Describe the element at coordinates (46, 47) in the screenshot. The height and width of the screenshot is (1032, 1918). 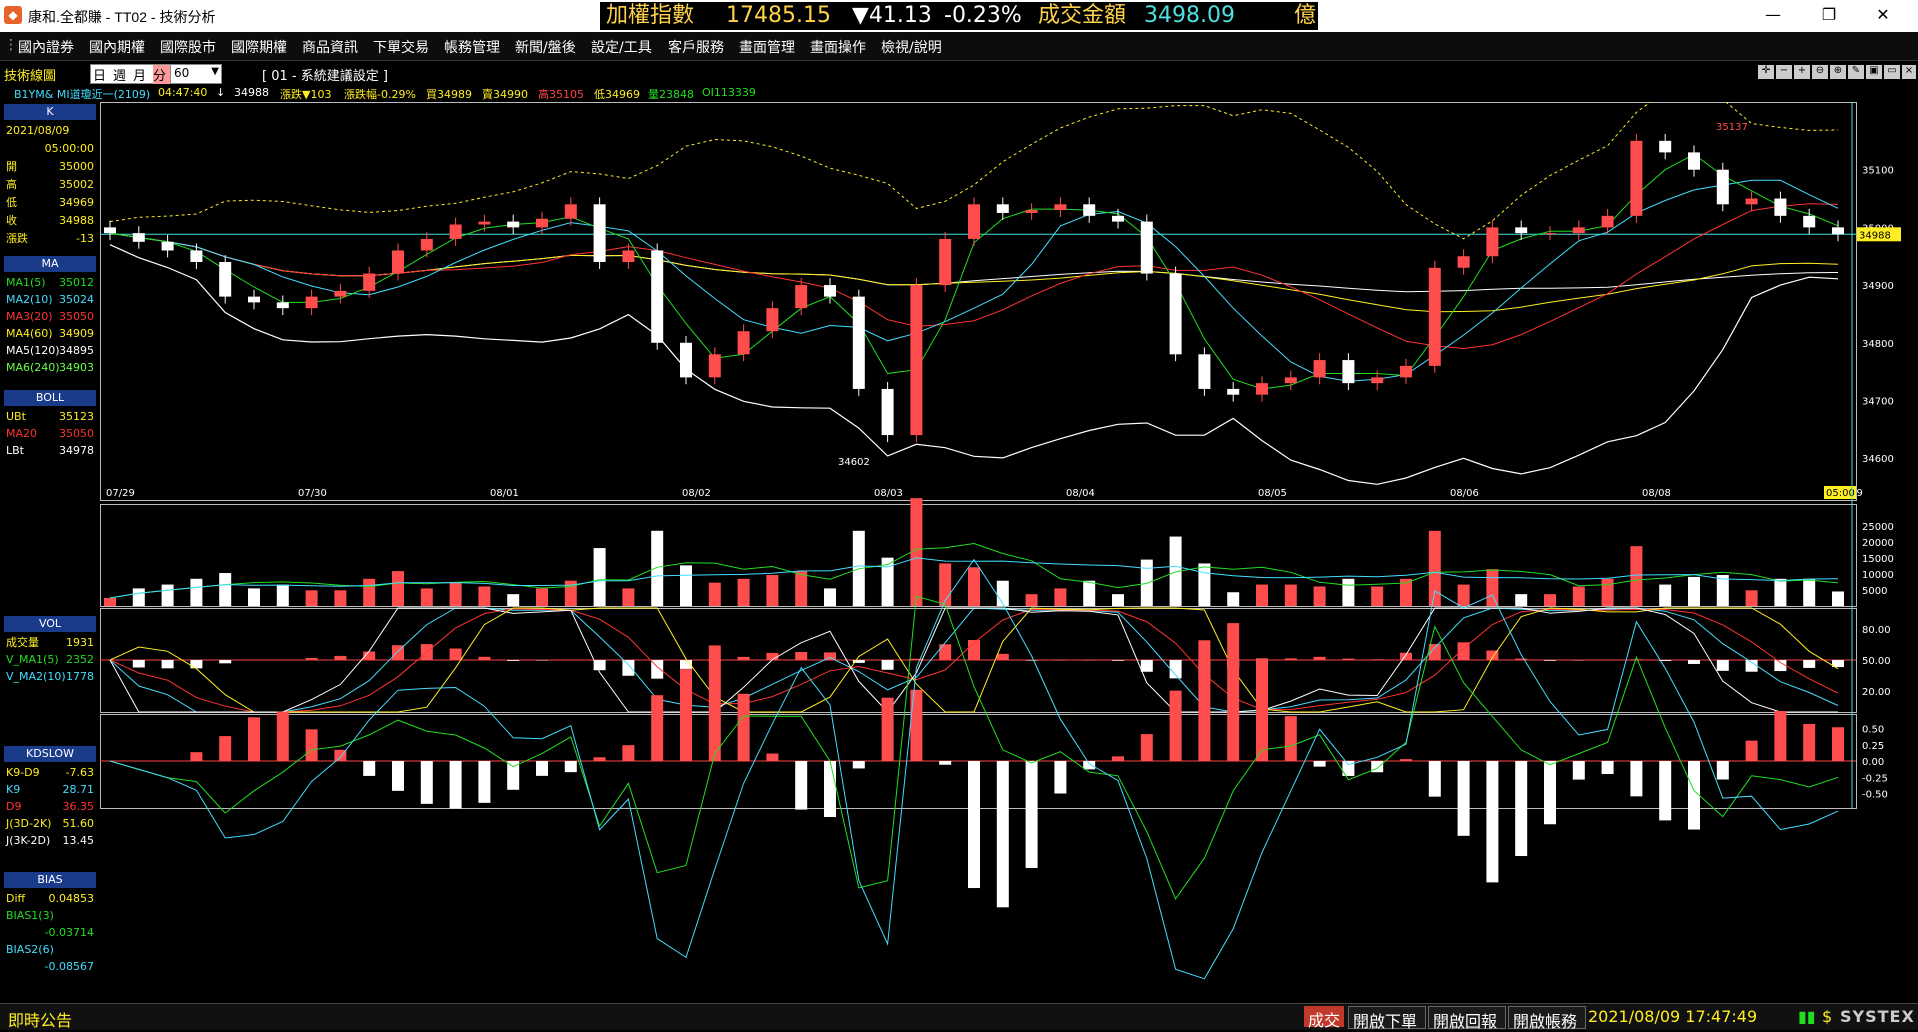
I see `menu-item-domestic-securities: 國內證券` at that location.